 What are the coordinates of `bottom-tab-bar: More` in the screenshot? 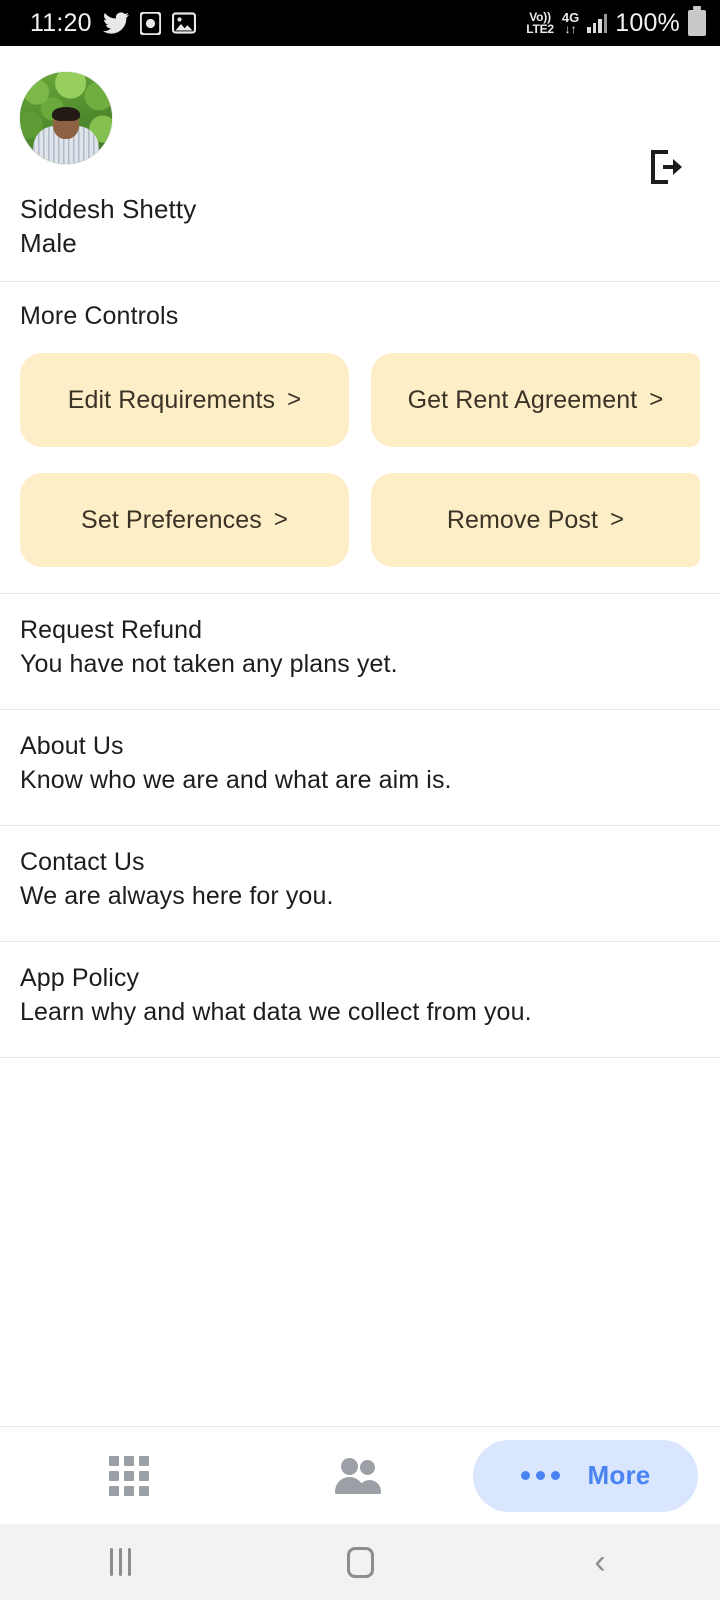 It's located at (360, 1475).